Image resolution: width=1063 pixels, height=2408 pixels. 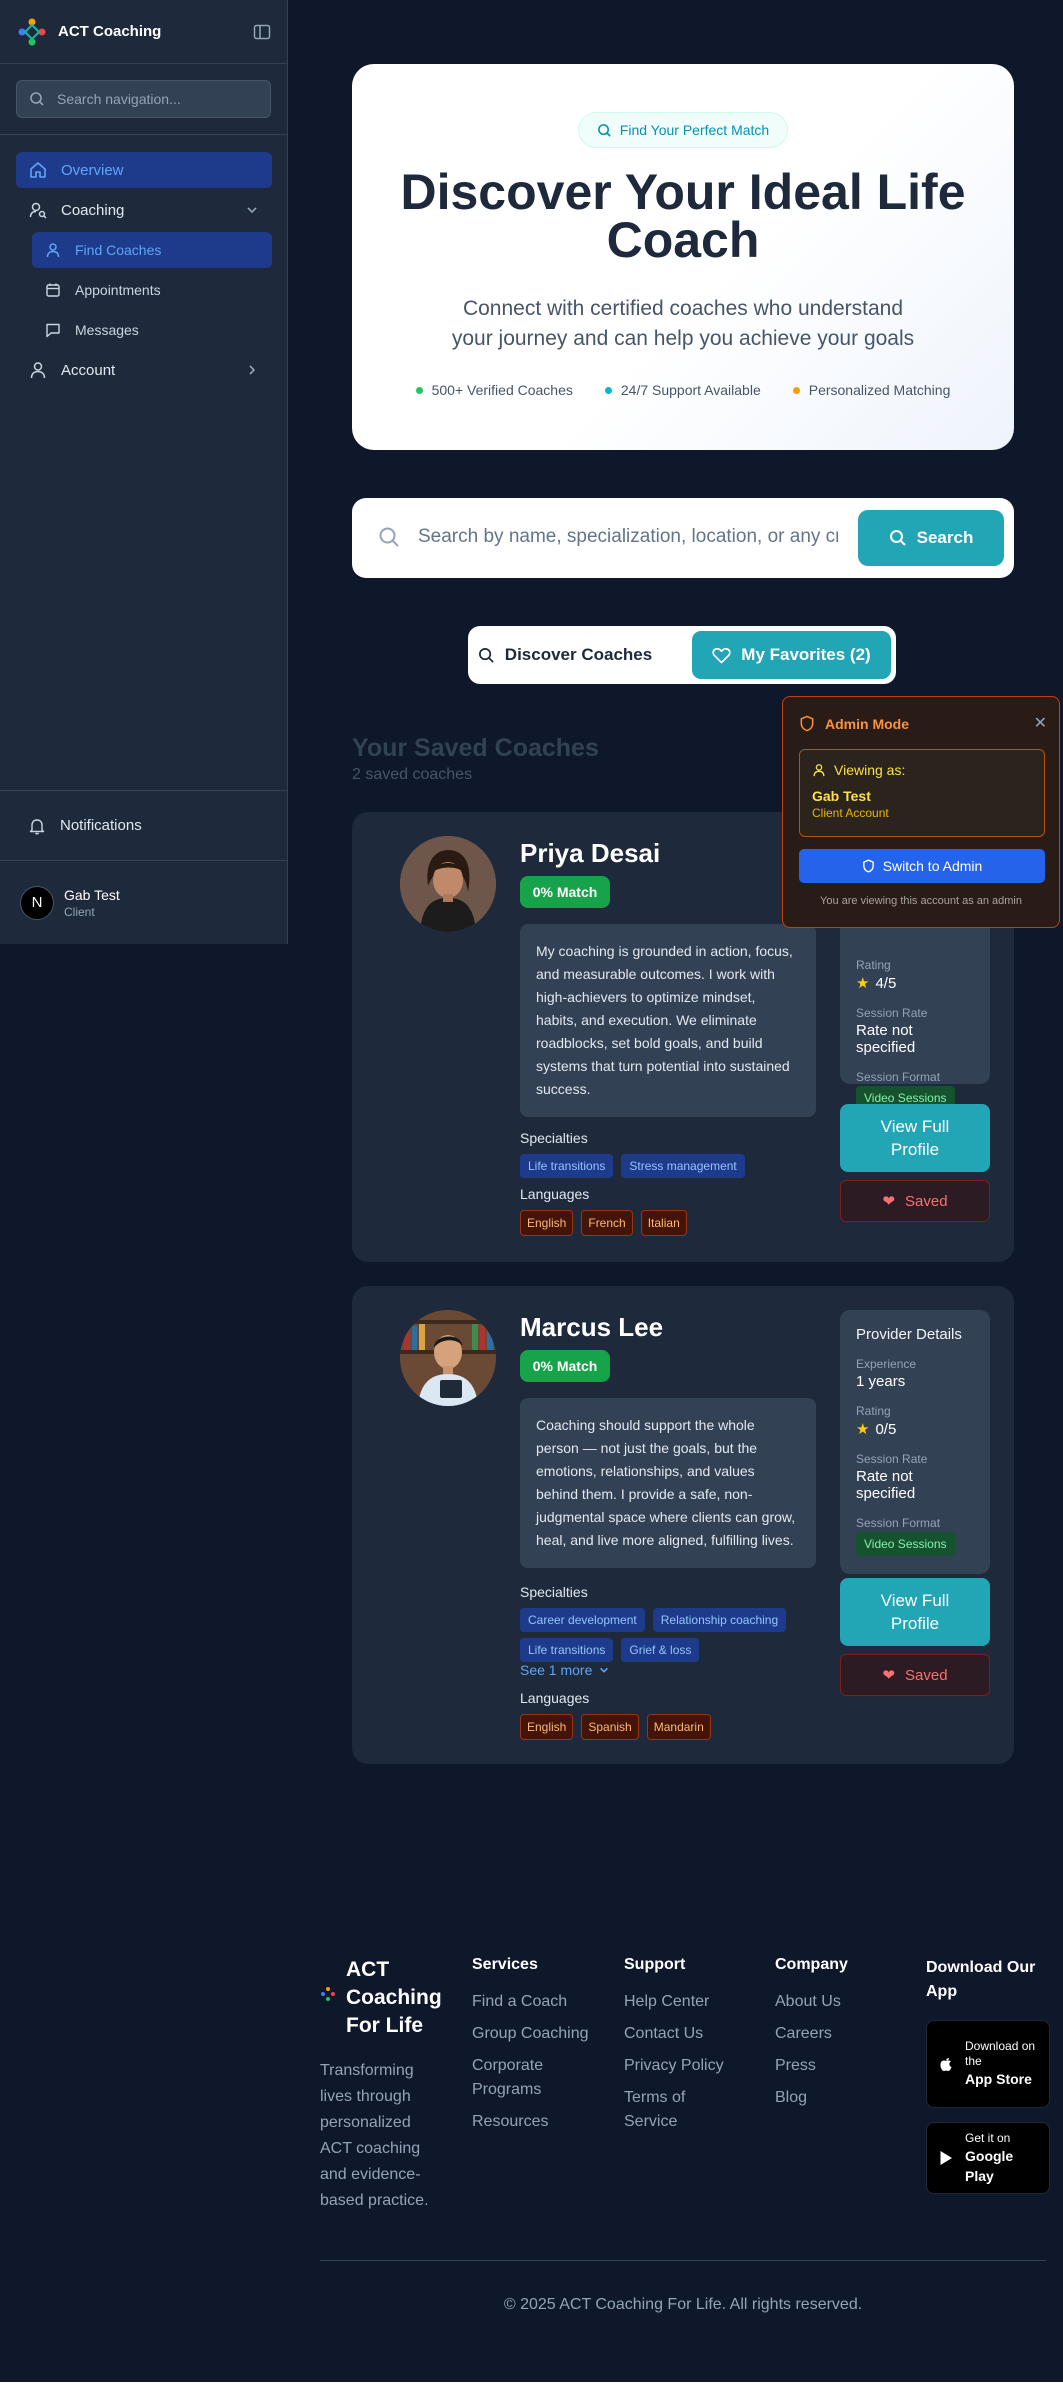 I want to click on sidebar-item-label: Find Coaches, so click(x=118, y=250).